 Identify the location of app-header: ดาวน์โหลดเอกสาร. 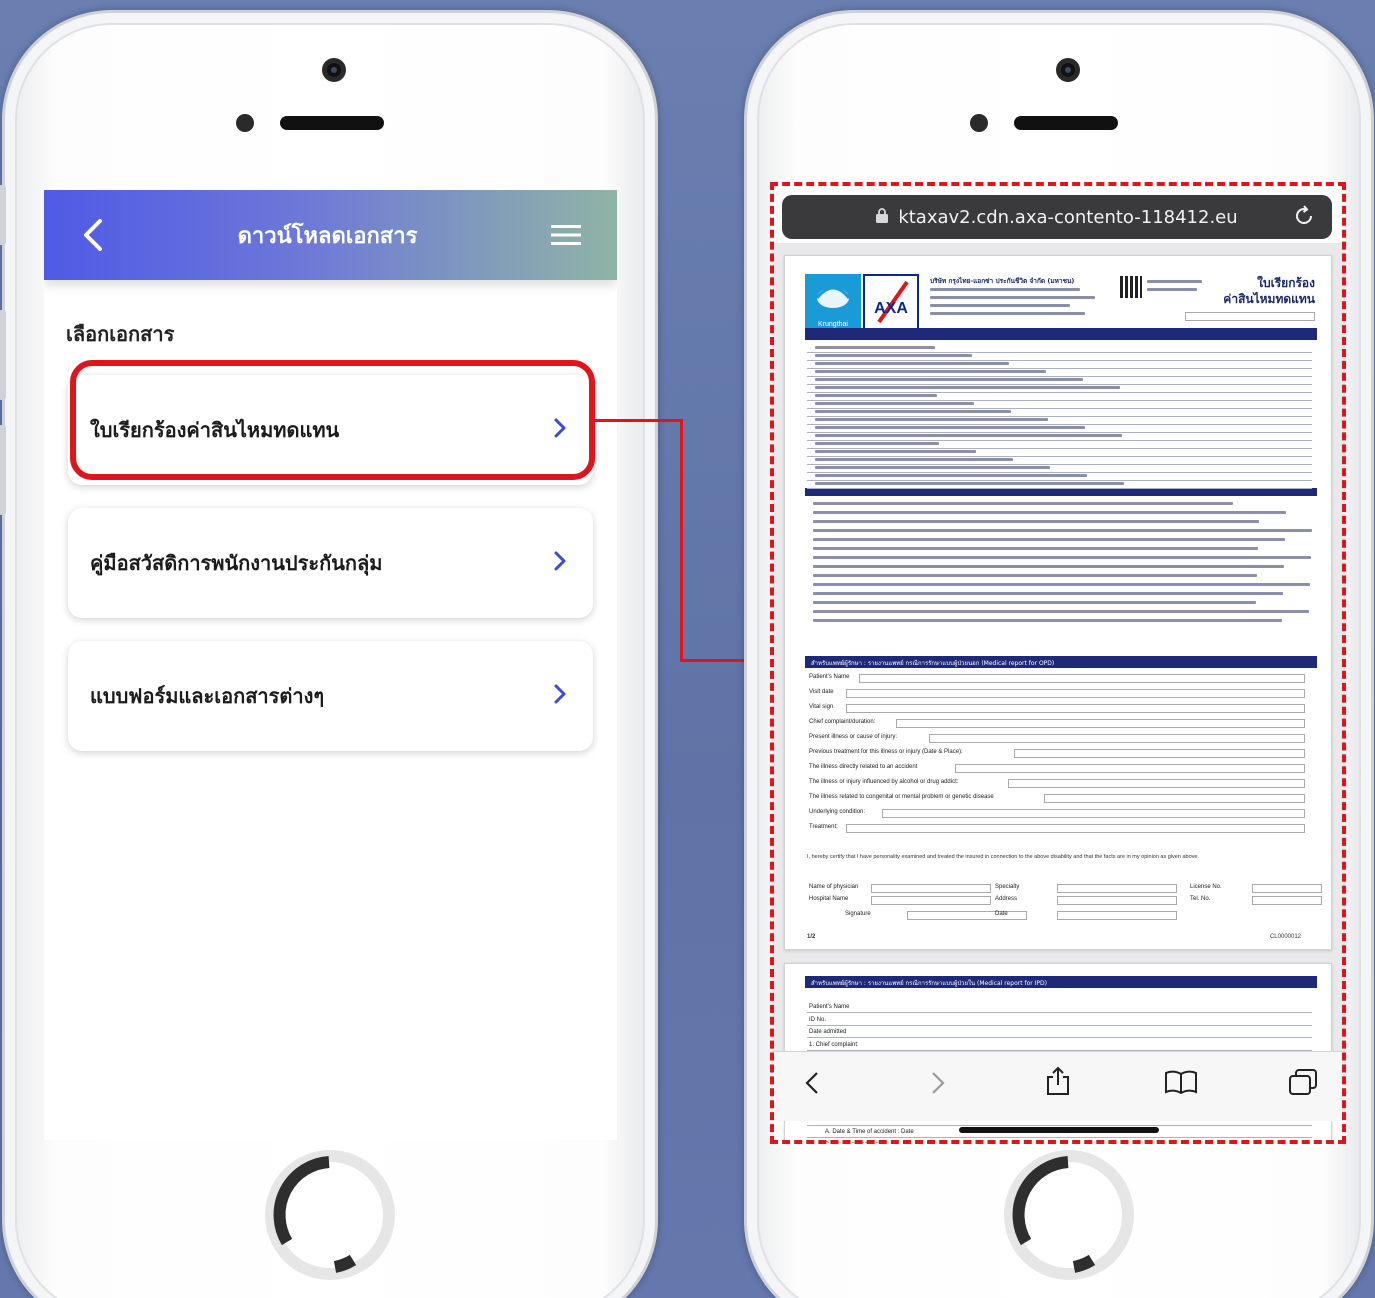
(330, 235).